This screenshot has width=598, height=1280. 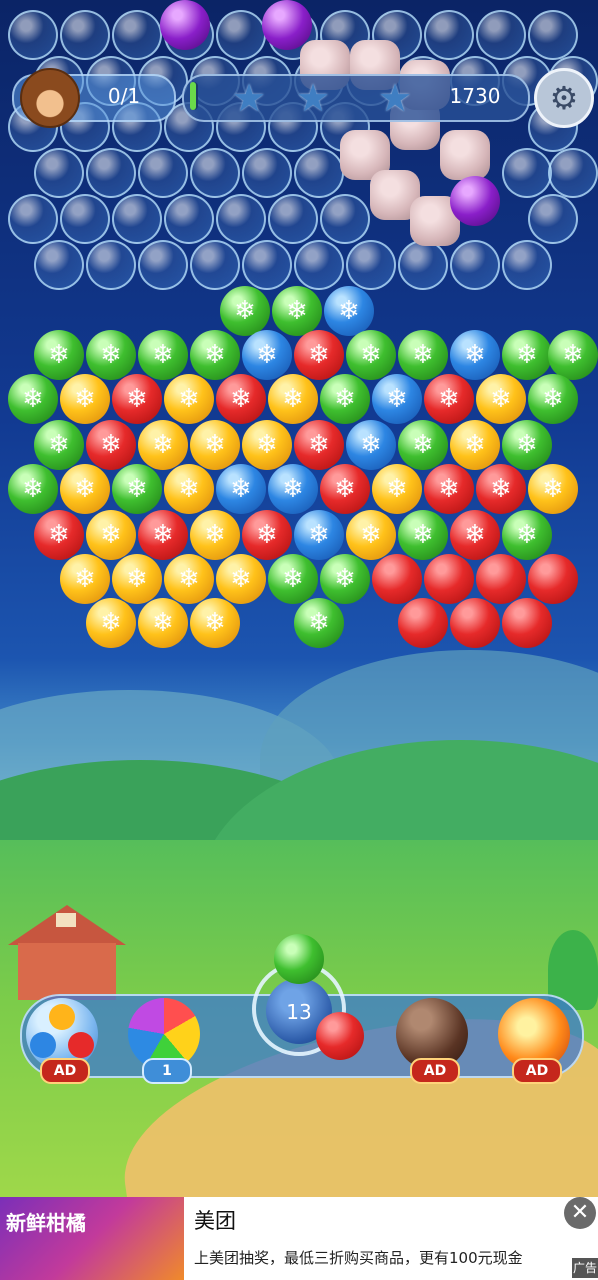 I want to click on ad-banner: 新鲜柑橘 美团 上美团抽奖，最低三折购买商品，更有100元现金, so click(x=299, y=1238).